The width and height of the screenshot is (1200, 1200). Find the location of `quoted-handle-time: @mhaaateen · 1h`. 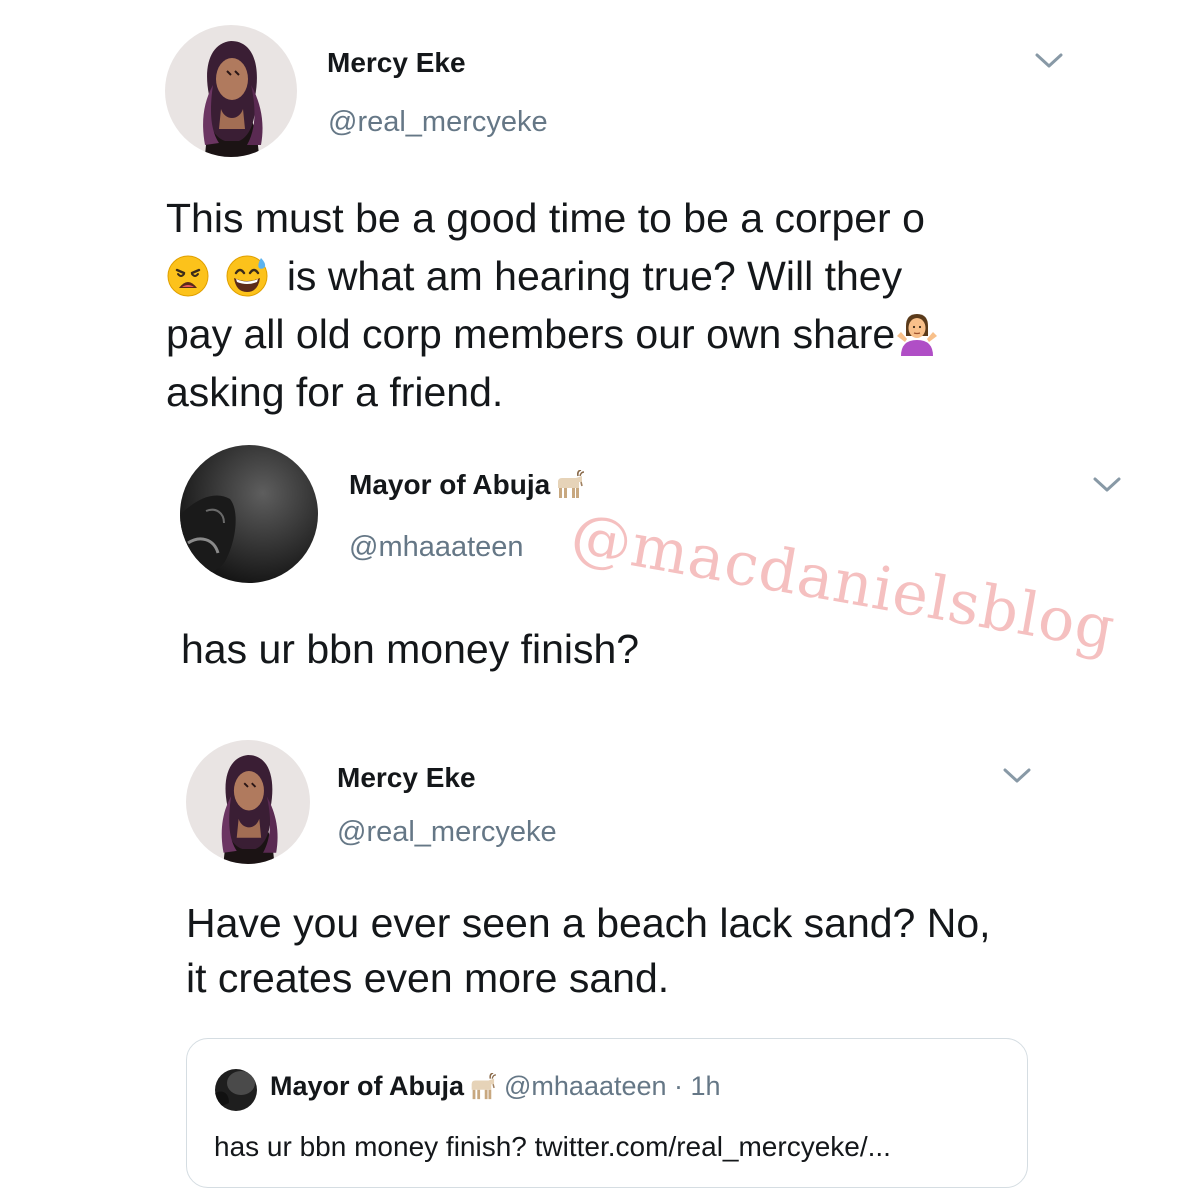

quoted-handle-time: @mhaaateen · 1h is located at coordinates (612, 1086).